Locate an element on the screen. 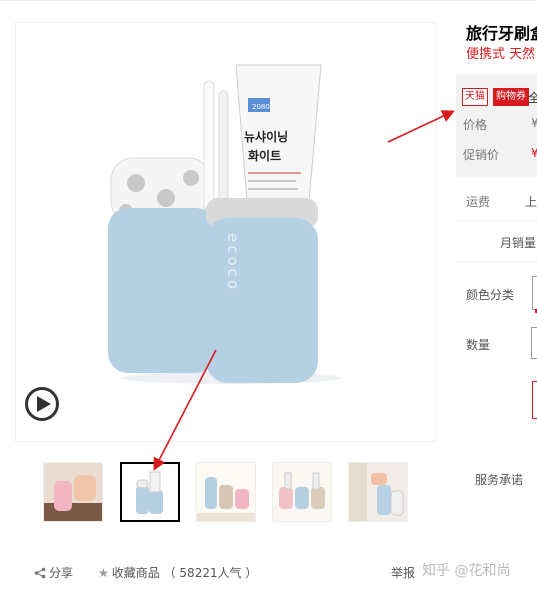  thumbnail-4-image is located at coordinates (302, 492).